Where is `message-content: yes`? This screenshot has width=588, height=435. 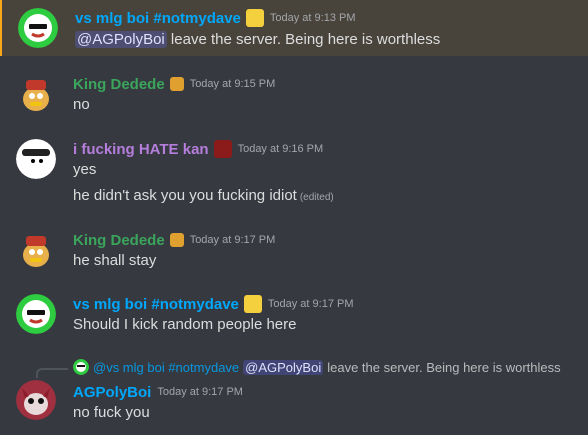
message-content: yes is located at coordinates (84, 170).